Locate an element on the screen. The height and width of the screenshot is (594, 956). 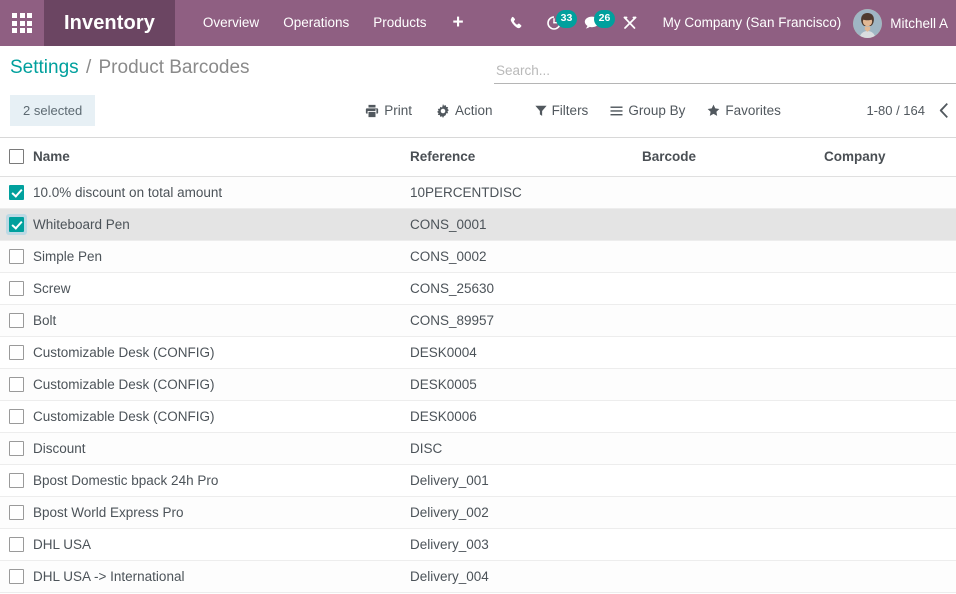
print-button: Print is located at coordinates (388, 110).